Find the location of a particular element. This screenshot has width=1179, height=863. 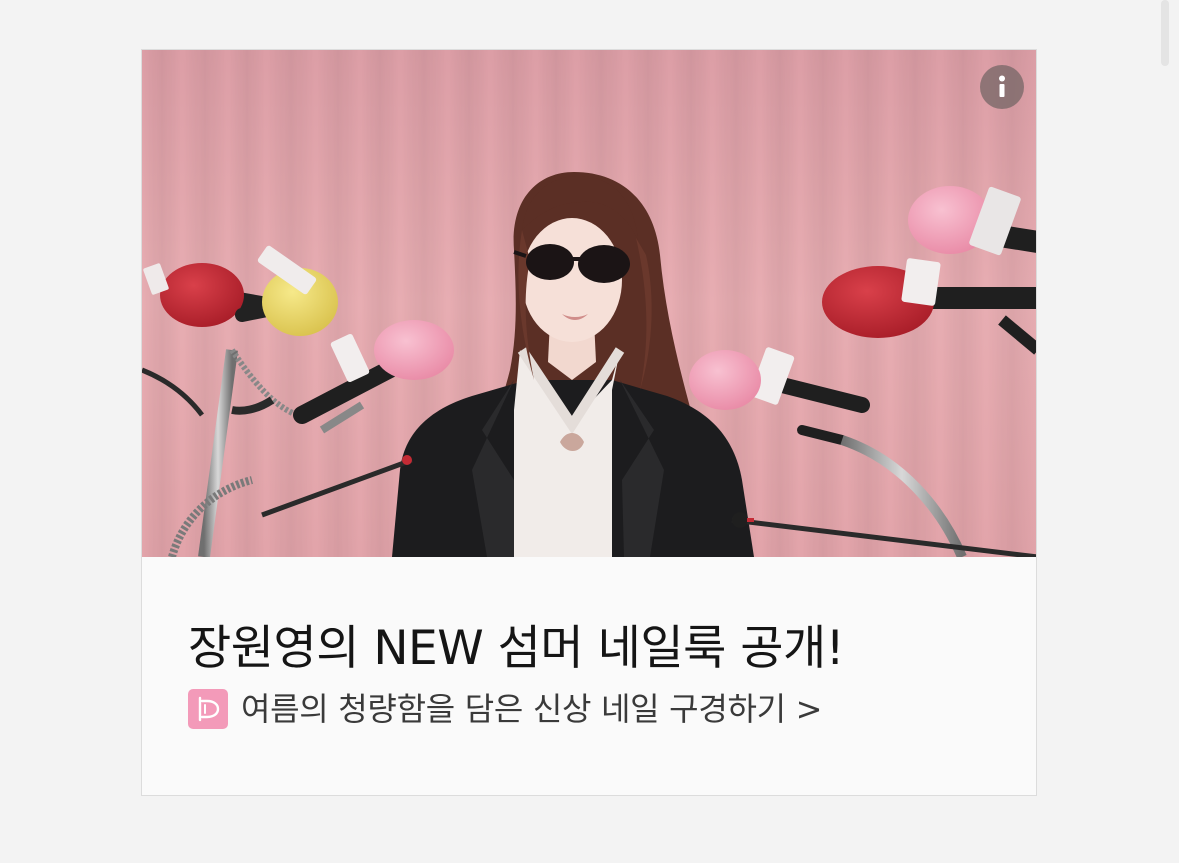

ad-title: 장원영의 NEW 섬머 네일룩 공개! is located at coordinates (598, 649).